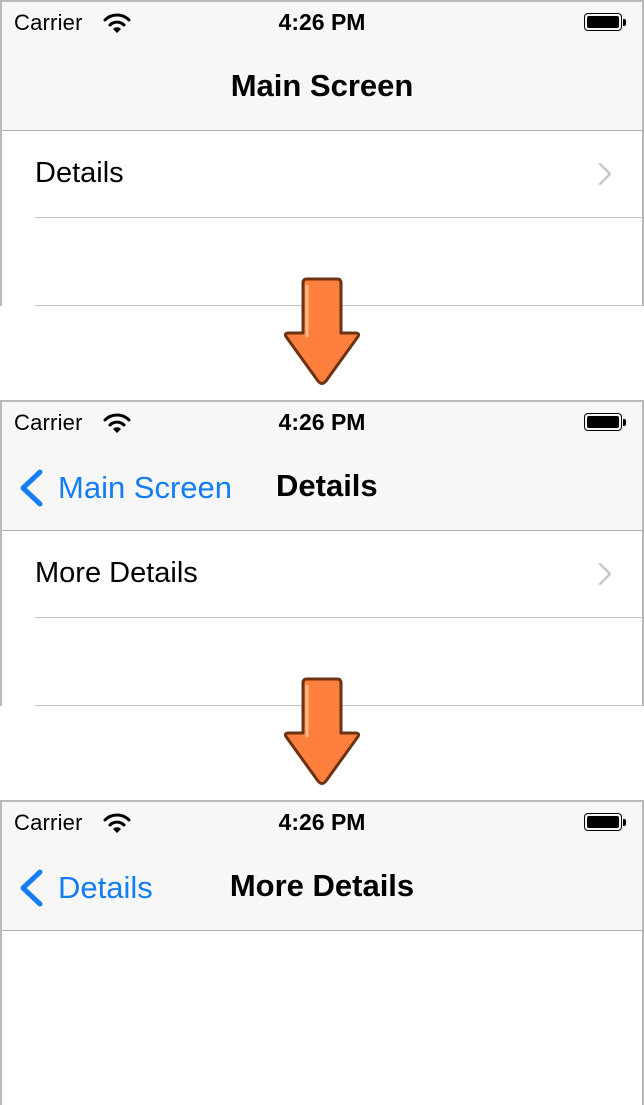 The height and width of the screenshot is (1105, 644). Describe the element at coordinates (327, 485) in the screenshot. I see `nav-title: Details` at that location.